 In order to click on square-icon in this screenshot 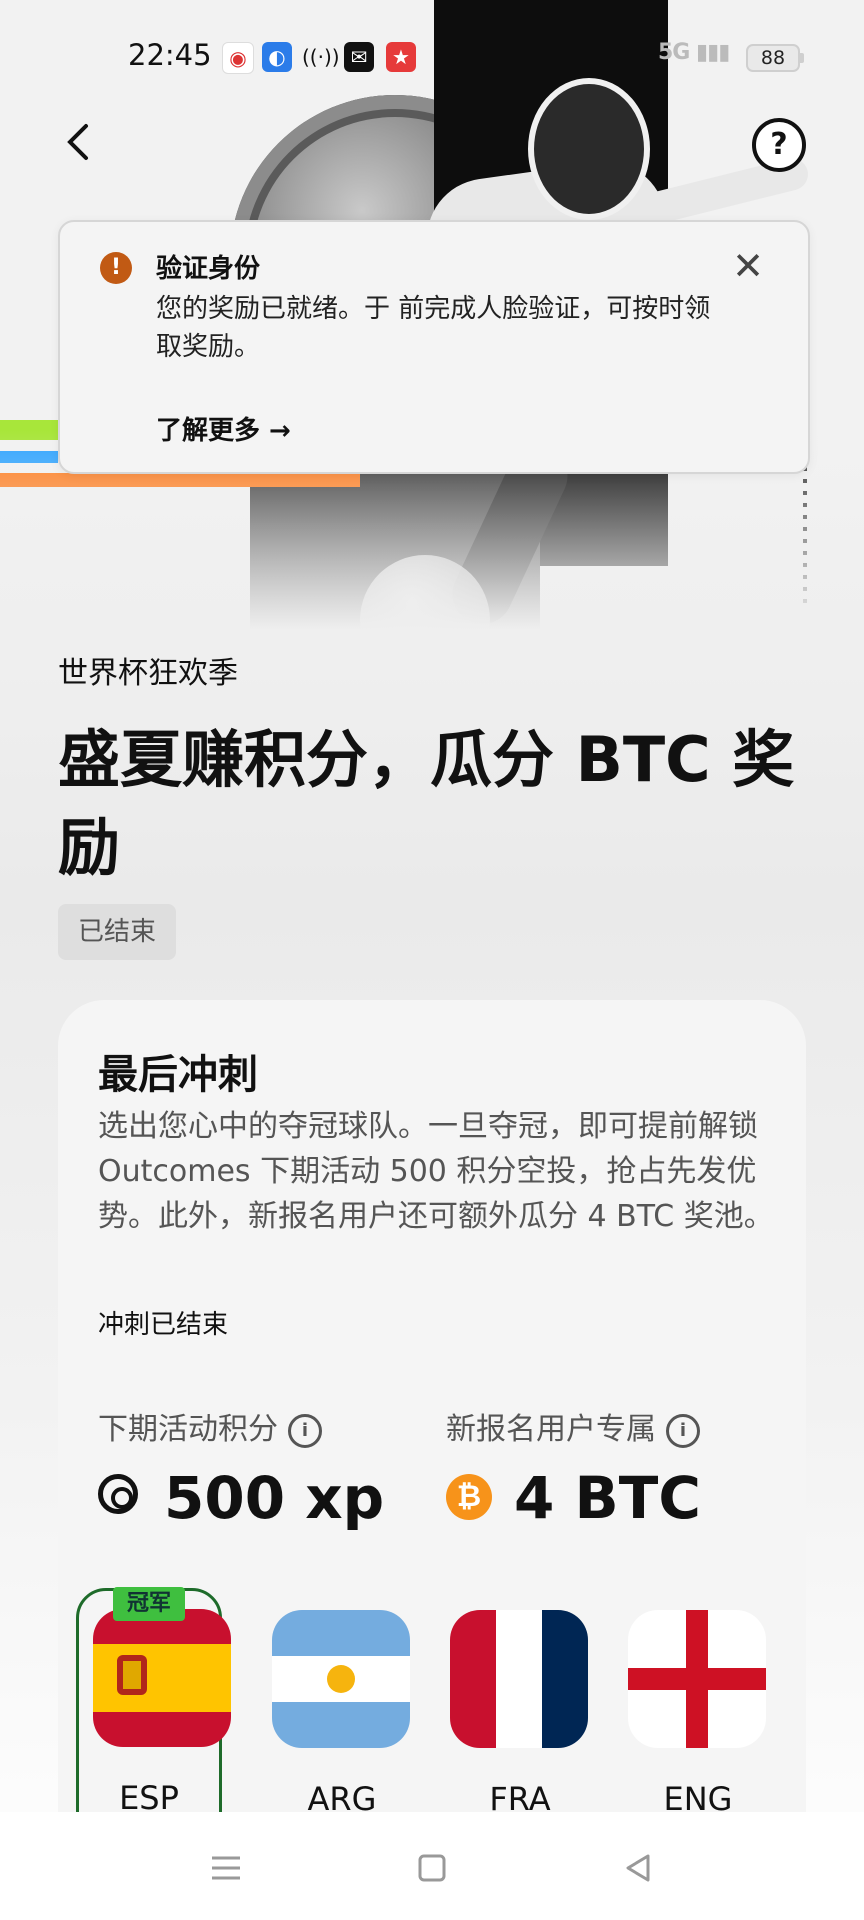, I will do `click(432, 1868)`.